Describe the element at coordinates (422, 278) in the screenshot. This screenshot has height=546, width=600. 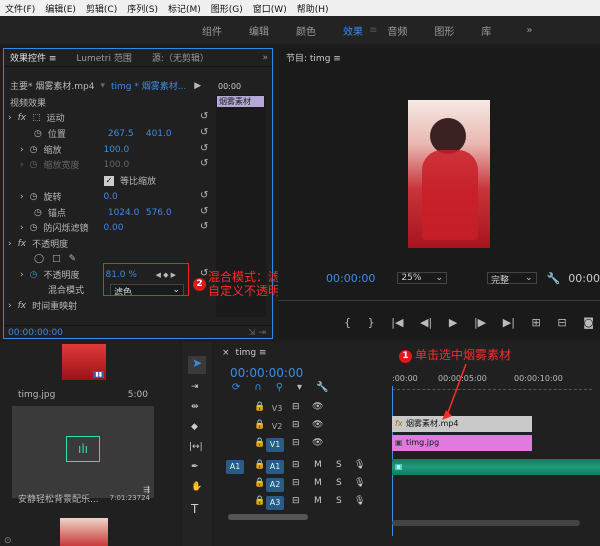
I see `zoom-dropdown: 25% ⌄` at that location.